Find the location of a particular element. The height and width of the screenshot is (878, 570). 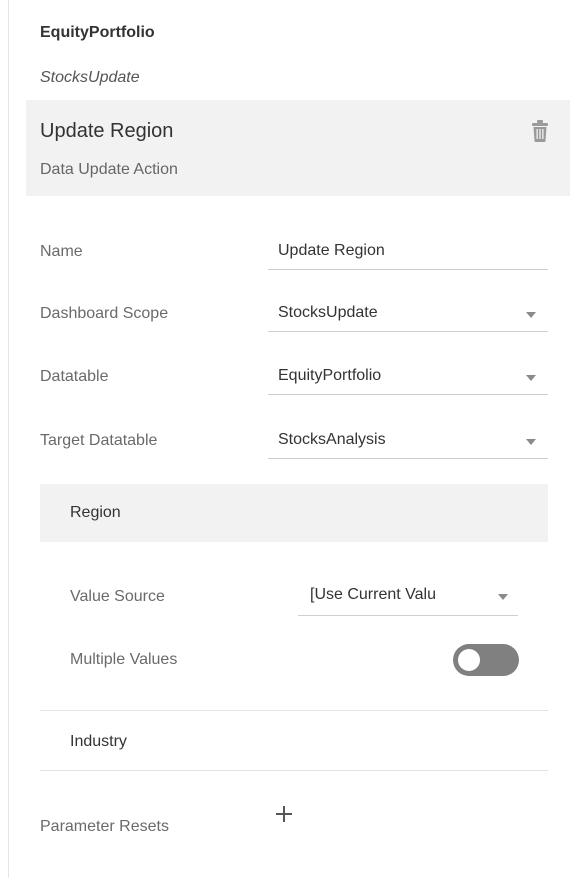

name-label: Name is located at coordinates (61, 251).